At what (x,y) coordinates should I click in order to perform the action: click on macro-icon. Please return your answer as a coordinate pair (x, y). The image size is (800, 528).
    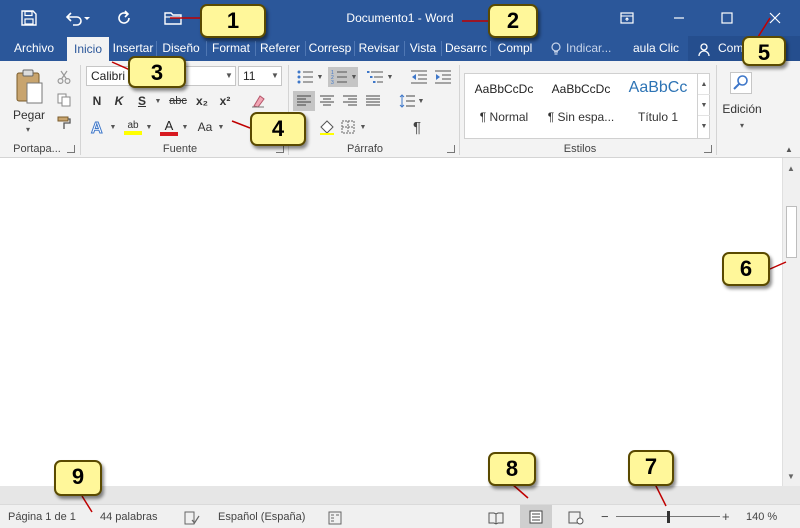
    Looking at the image, I should click on (335, 517).